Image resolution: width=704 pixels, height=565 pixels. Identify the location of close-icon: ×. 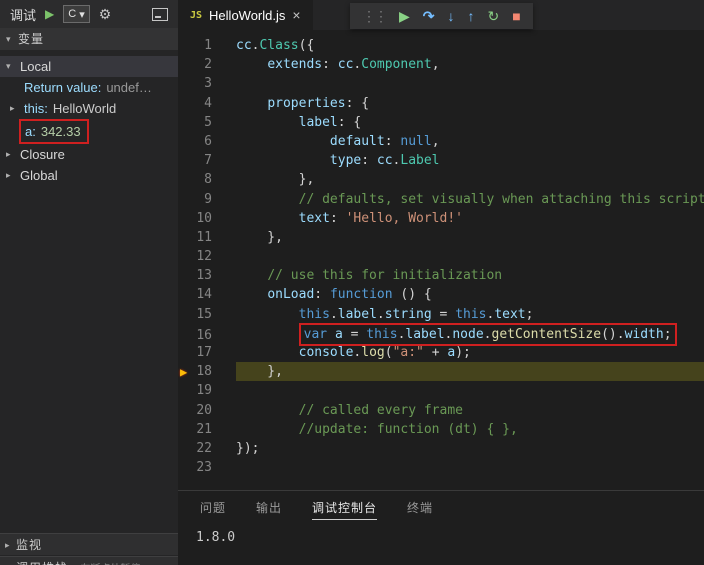
(296, 15).